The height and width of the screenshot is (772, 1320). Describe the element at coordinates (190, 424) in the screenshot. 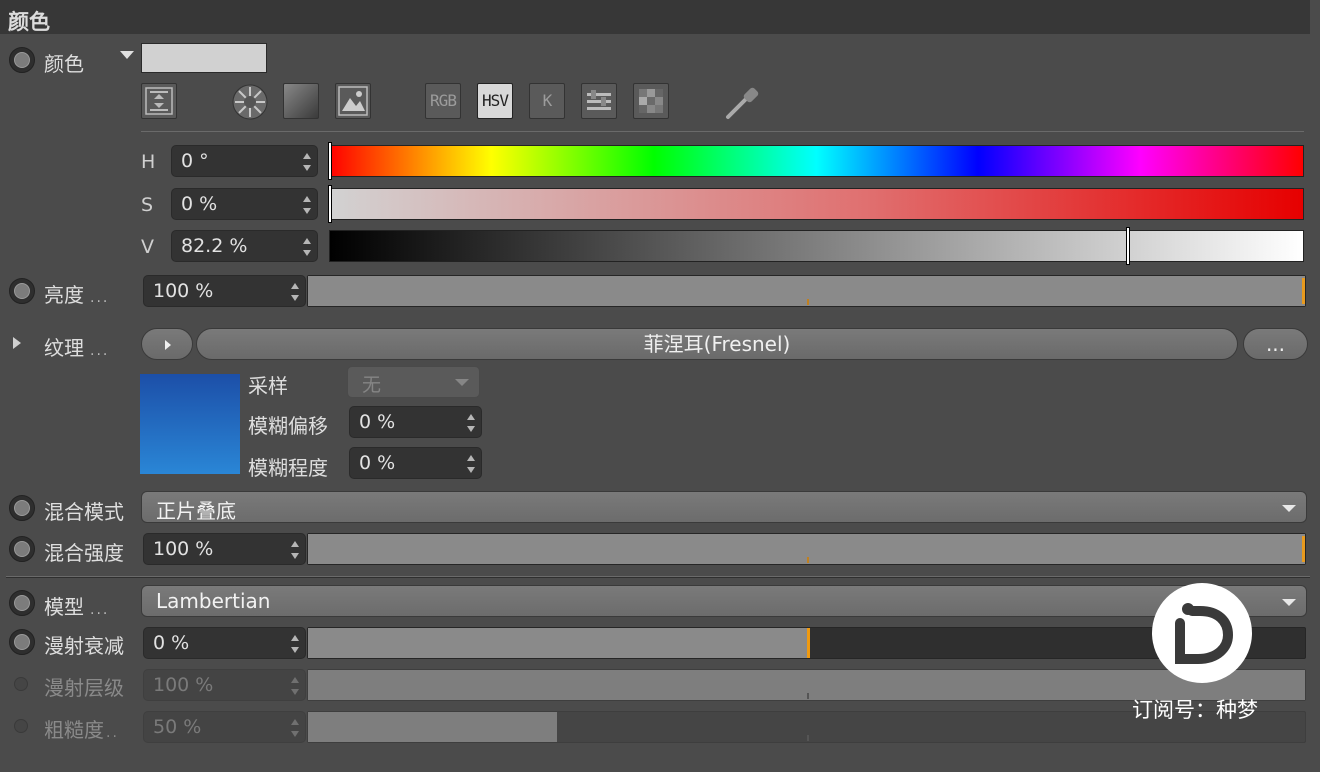

I see `texture-preview` at that location.